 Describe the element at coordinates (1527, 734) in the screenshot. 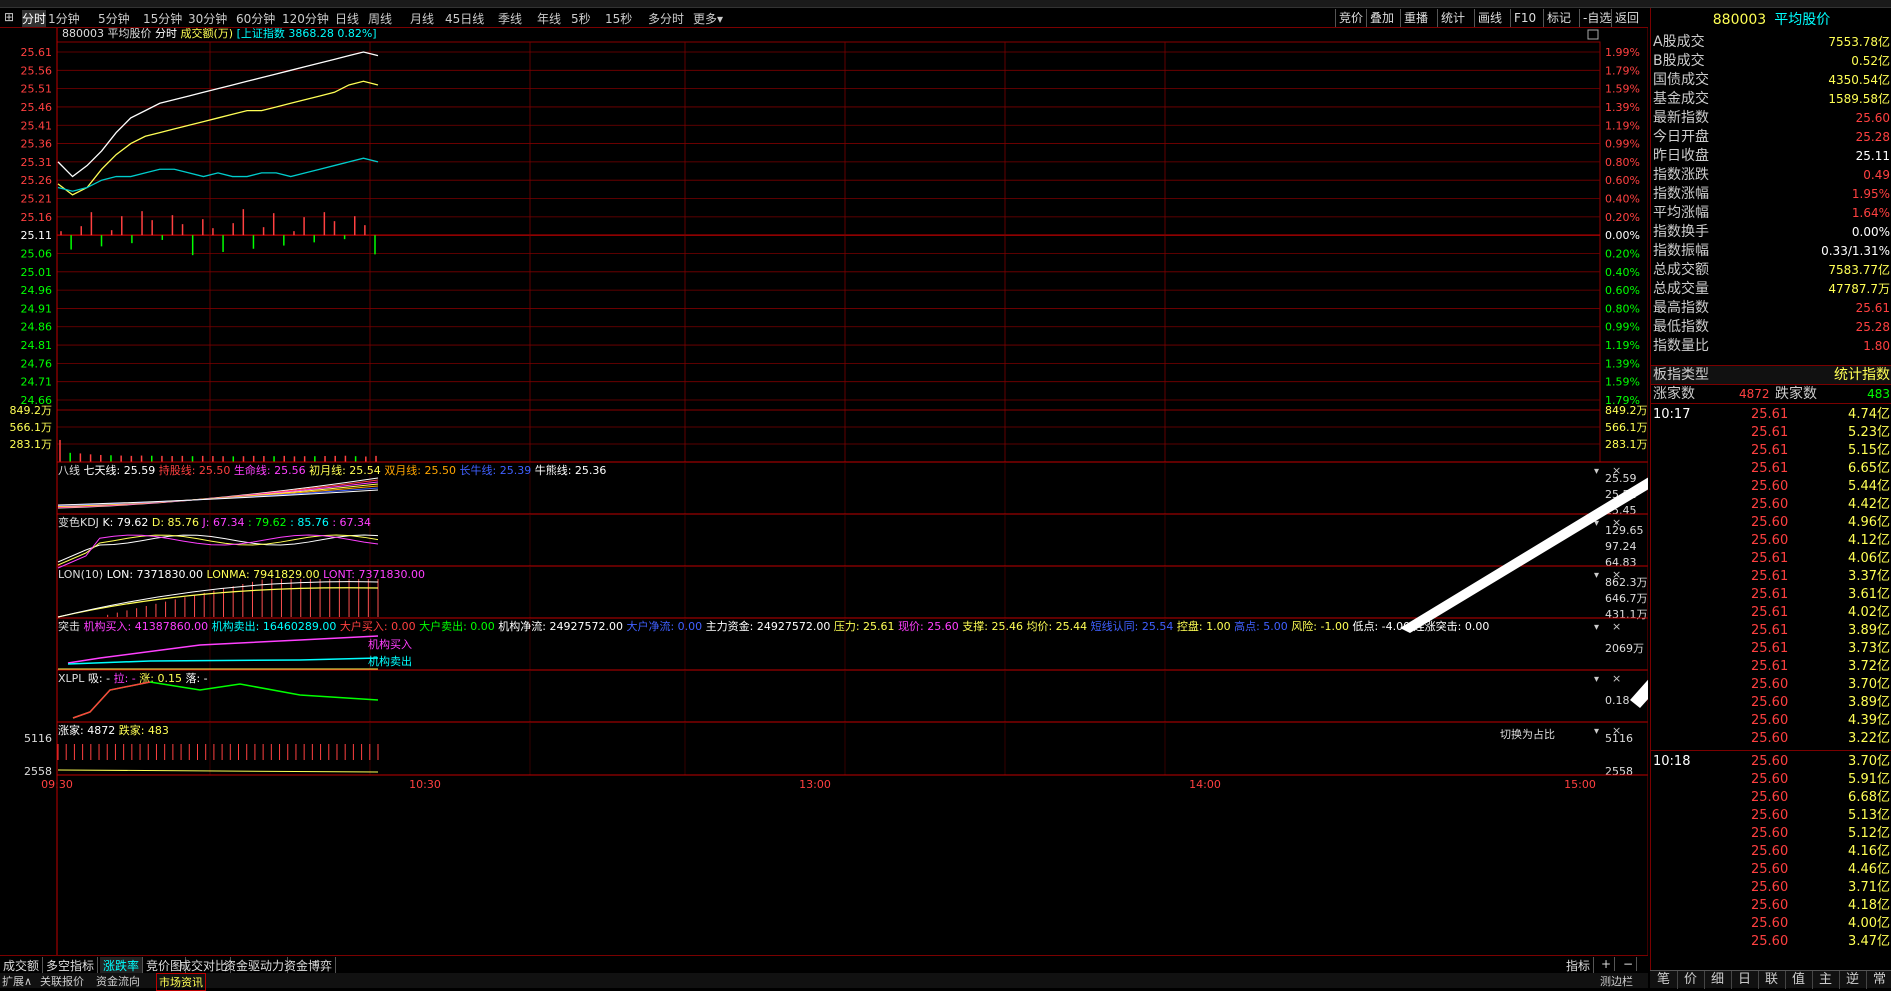

I see `switch-ratio-button: 切换为占比` at that location.